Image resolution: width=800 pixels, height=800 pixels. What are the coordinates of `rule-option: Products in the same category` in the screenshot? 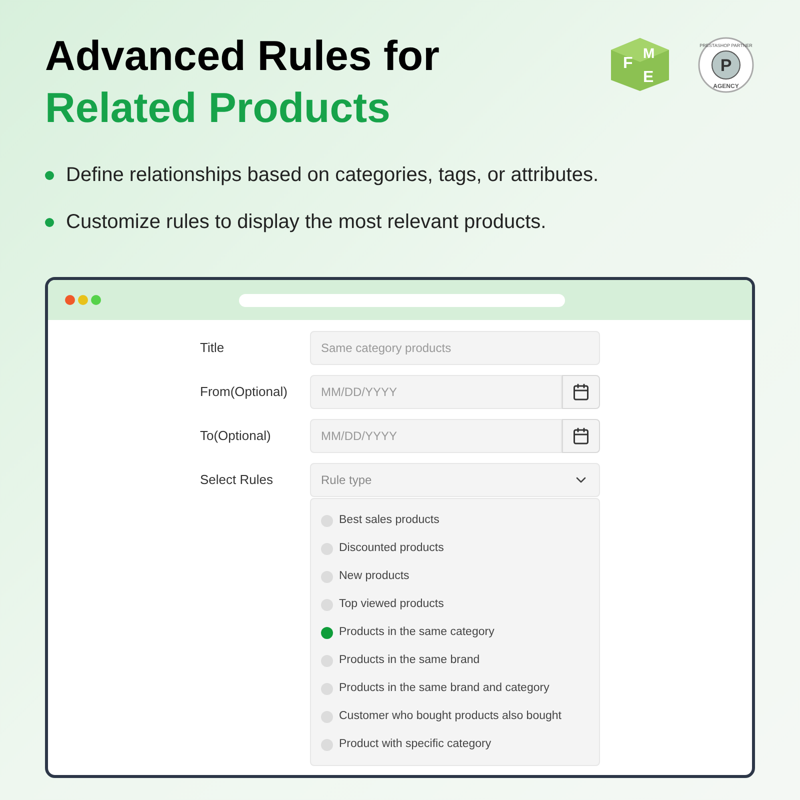 It's located at (416, 633).